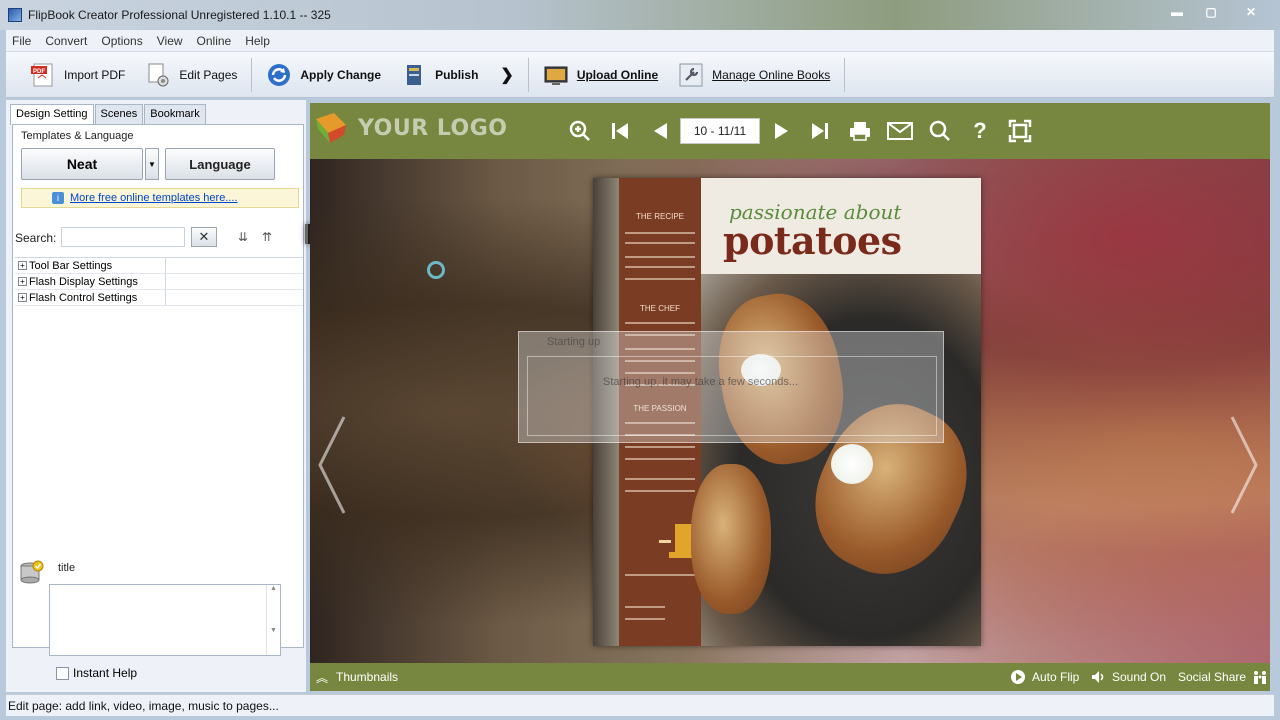 This screenshot has width=1280, height=720. I want to click on next-page-icon, so click(782, 131).